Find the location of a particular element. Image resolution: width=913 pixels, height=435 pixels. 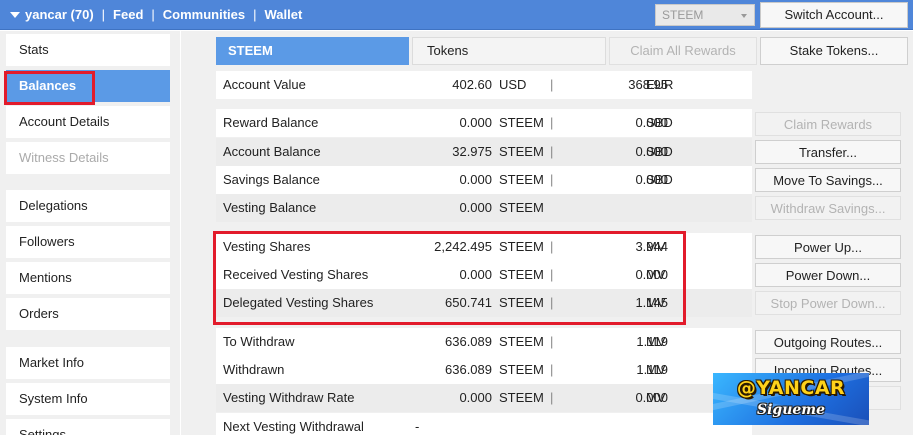

table-row: Next Vesting Withdrawal - is located at coordinates (484, 424).